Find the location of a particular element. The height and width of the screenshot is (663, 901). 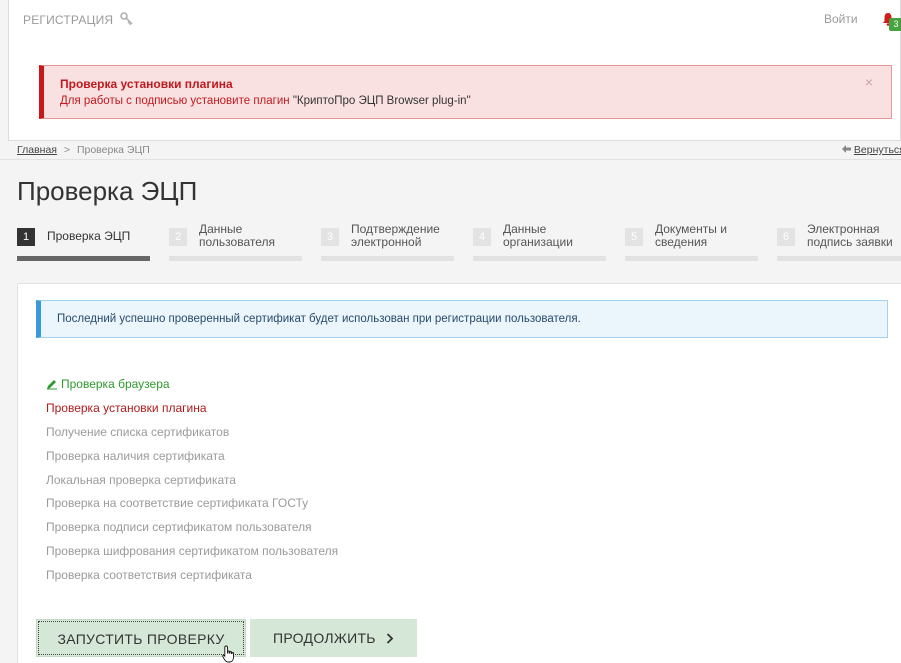

key-icon is located at coordinates (126, 19).